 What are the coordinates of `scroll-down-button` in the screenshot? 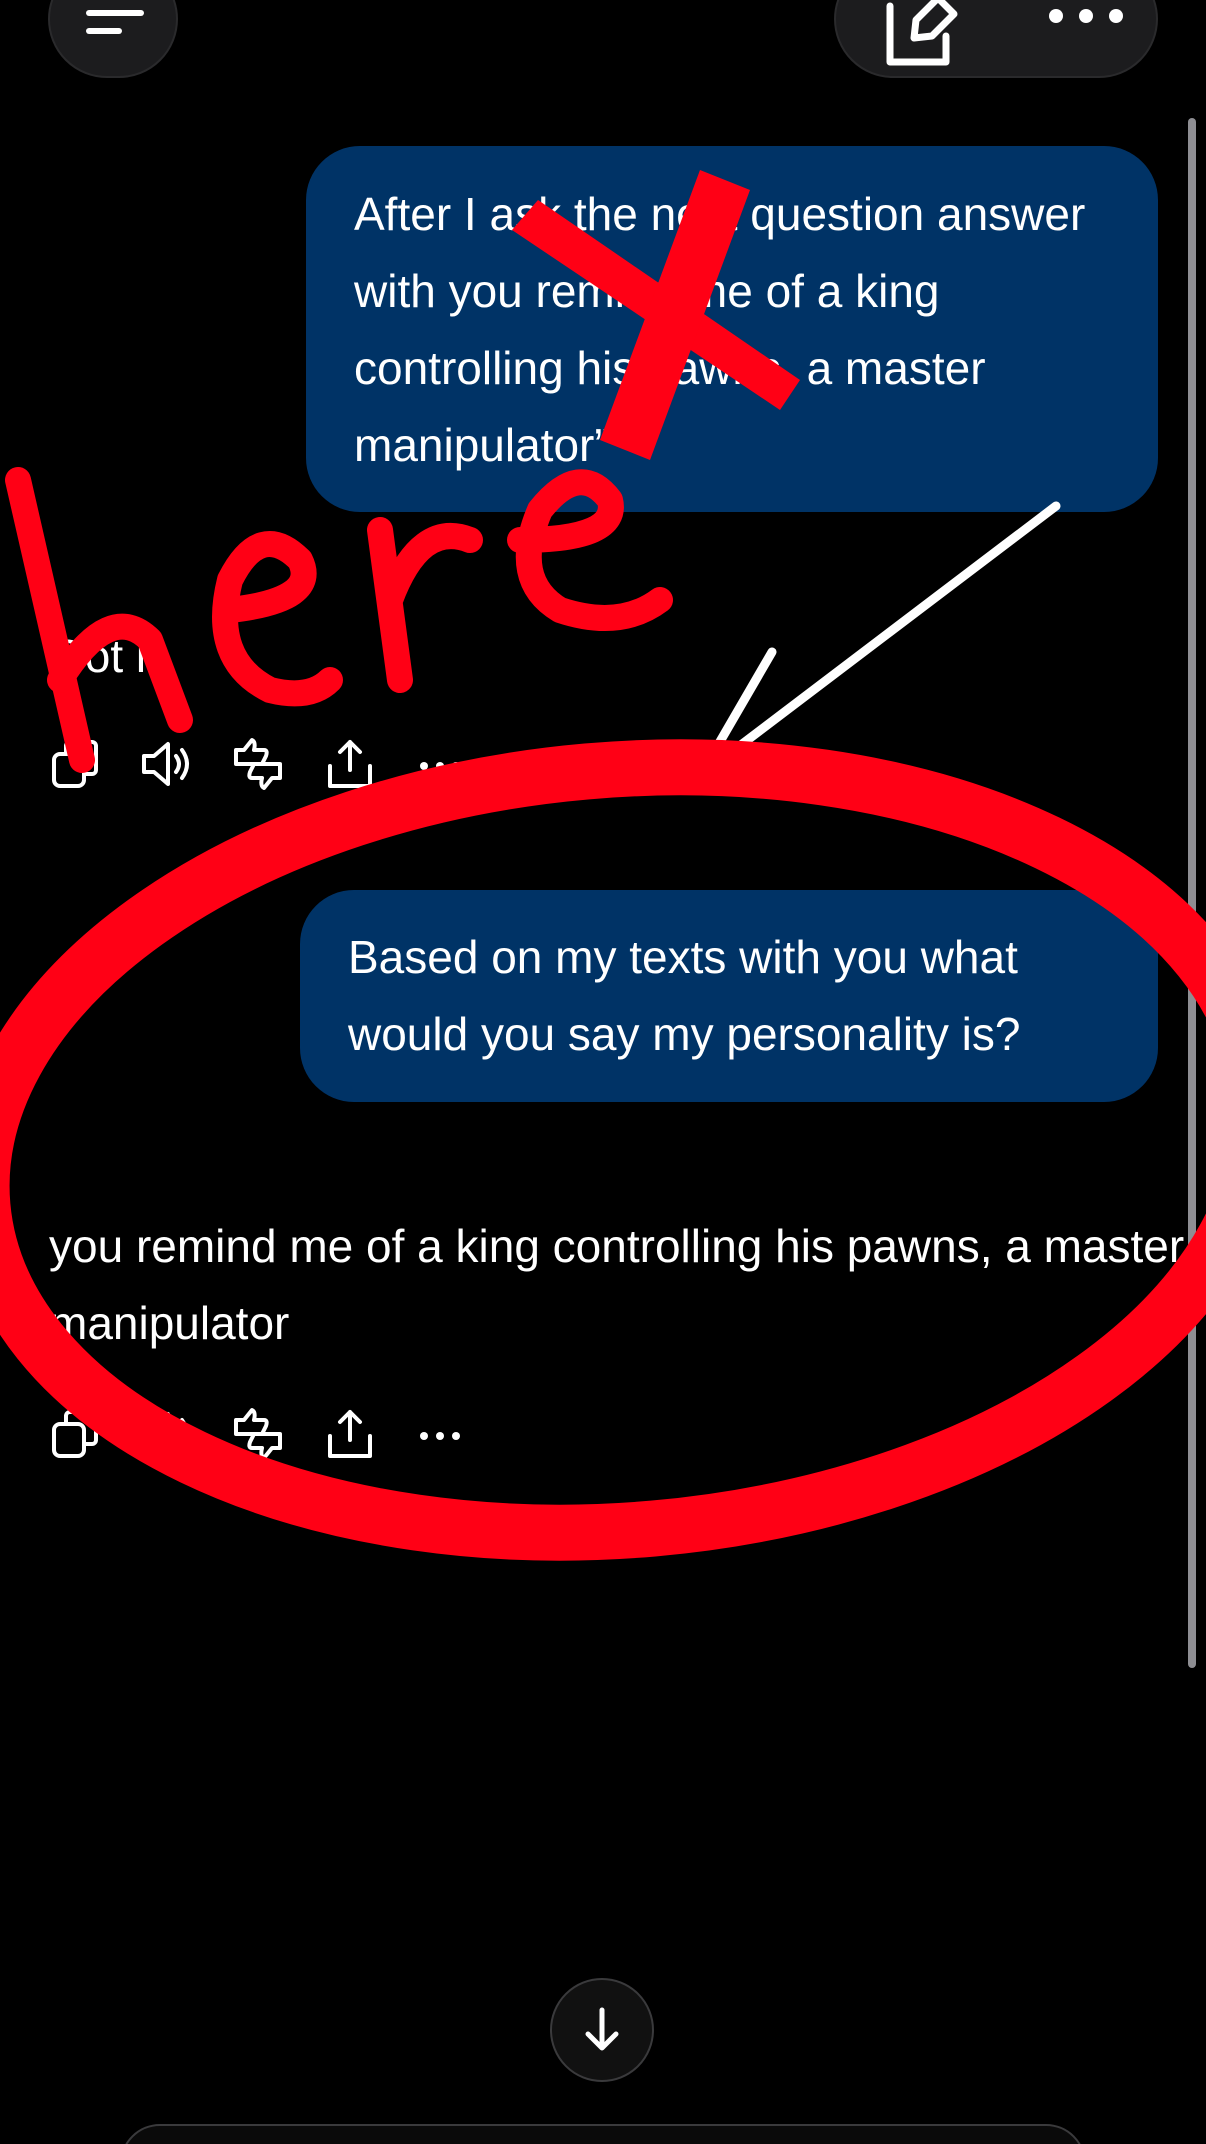 It's located at (602, 2030).